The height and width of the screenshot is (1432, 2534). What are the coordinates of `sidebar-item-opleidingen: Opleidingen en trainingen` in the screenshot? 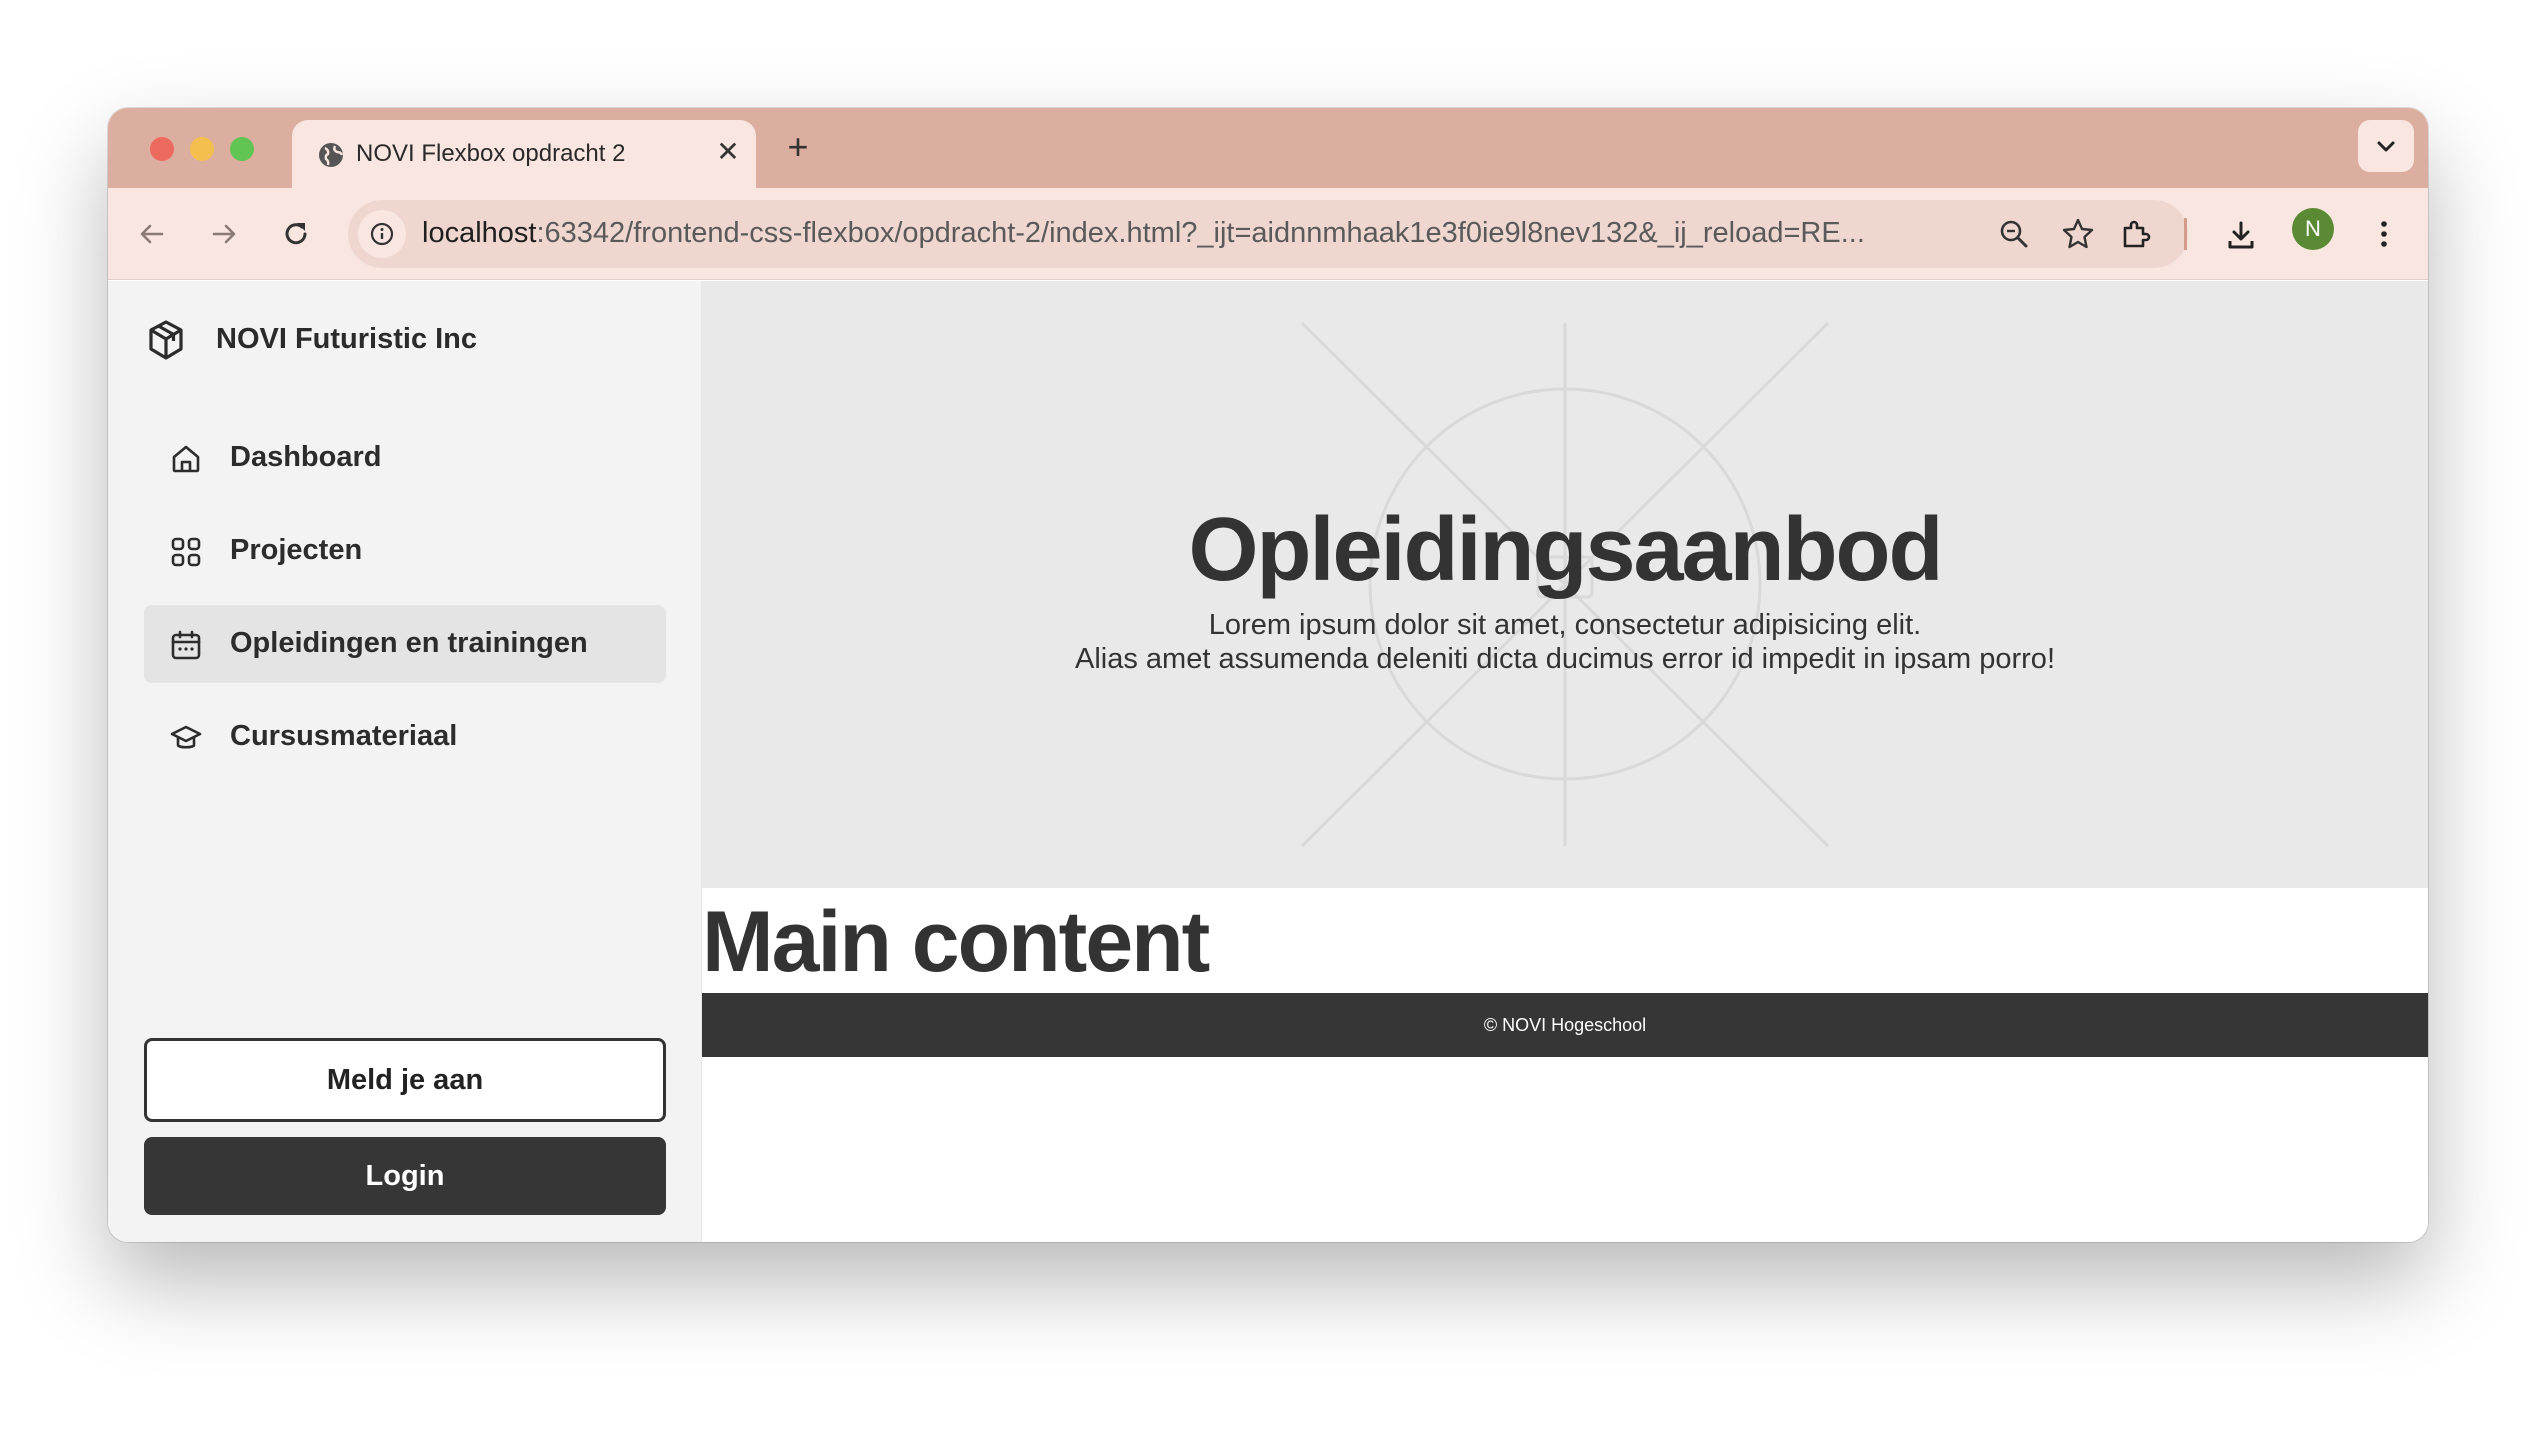 It's located at (405, 644).